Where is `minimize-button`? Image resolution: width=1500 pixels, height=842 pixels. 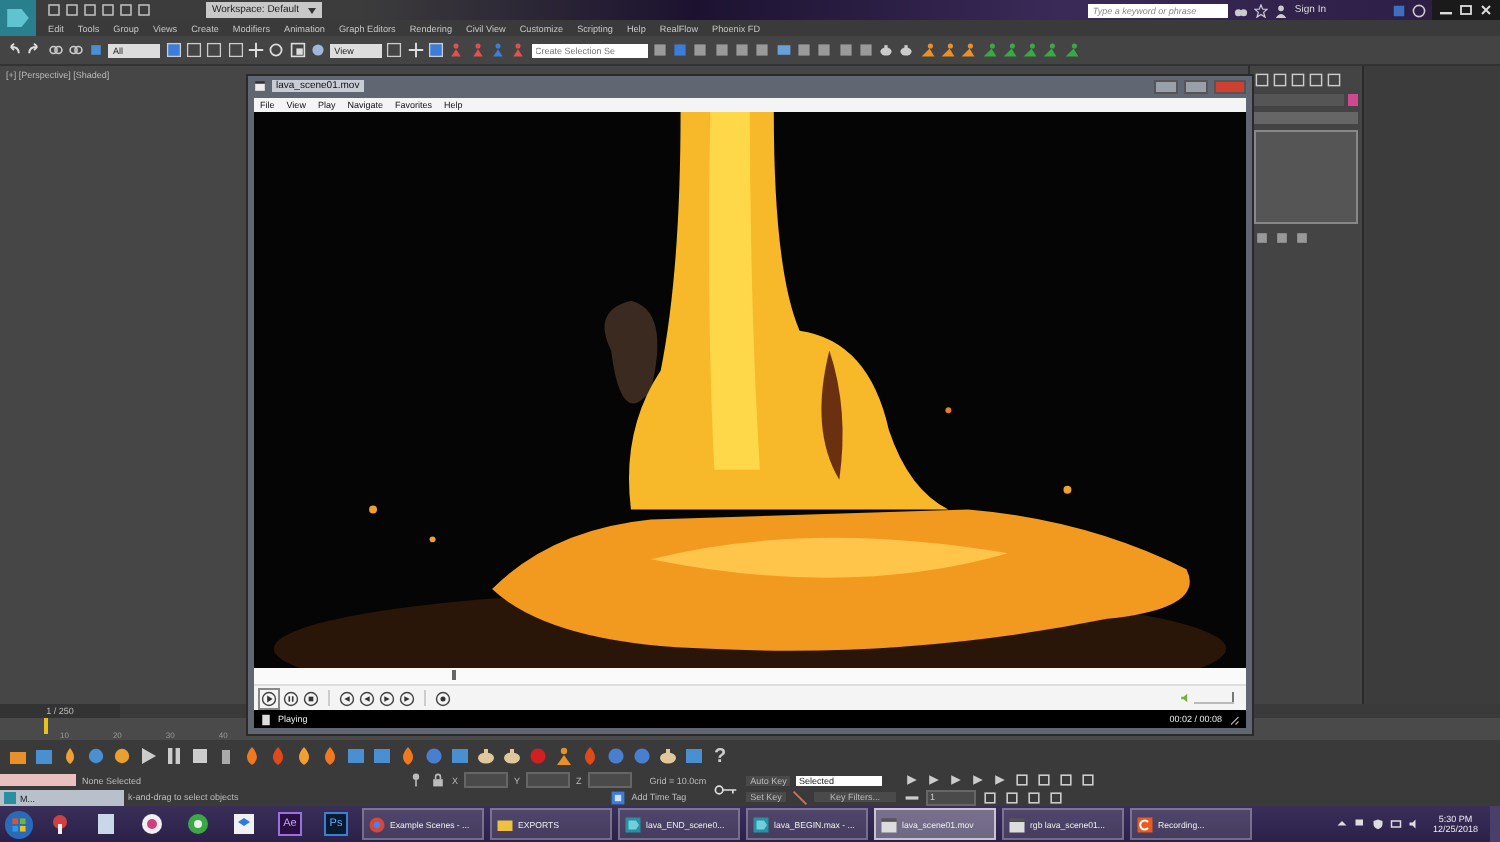
minimize-button is located at coordinates (1166, 86).